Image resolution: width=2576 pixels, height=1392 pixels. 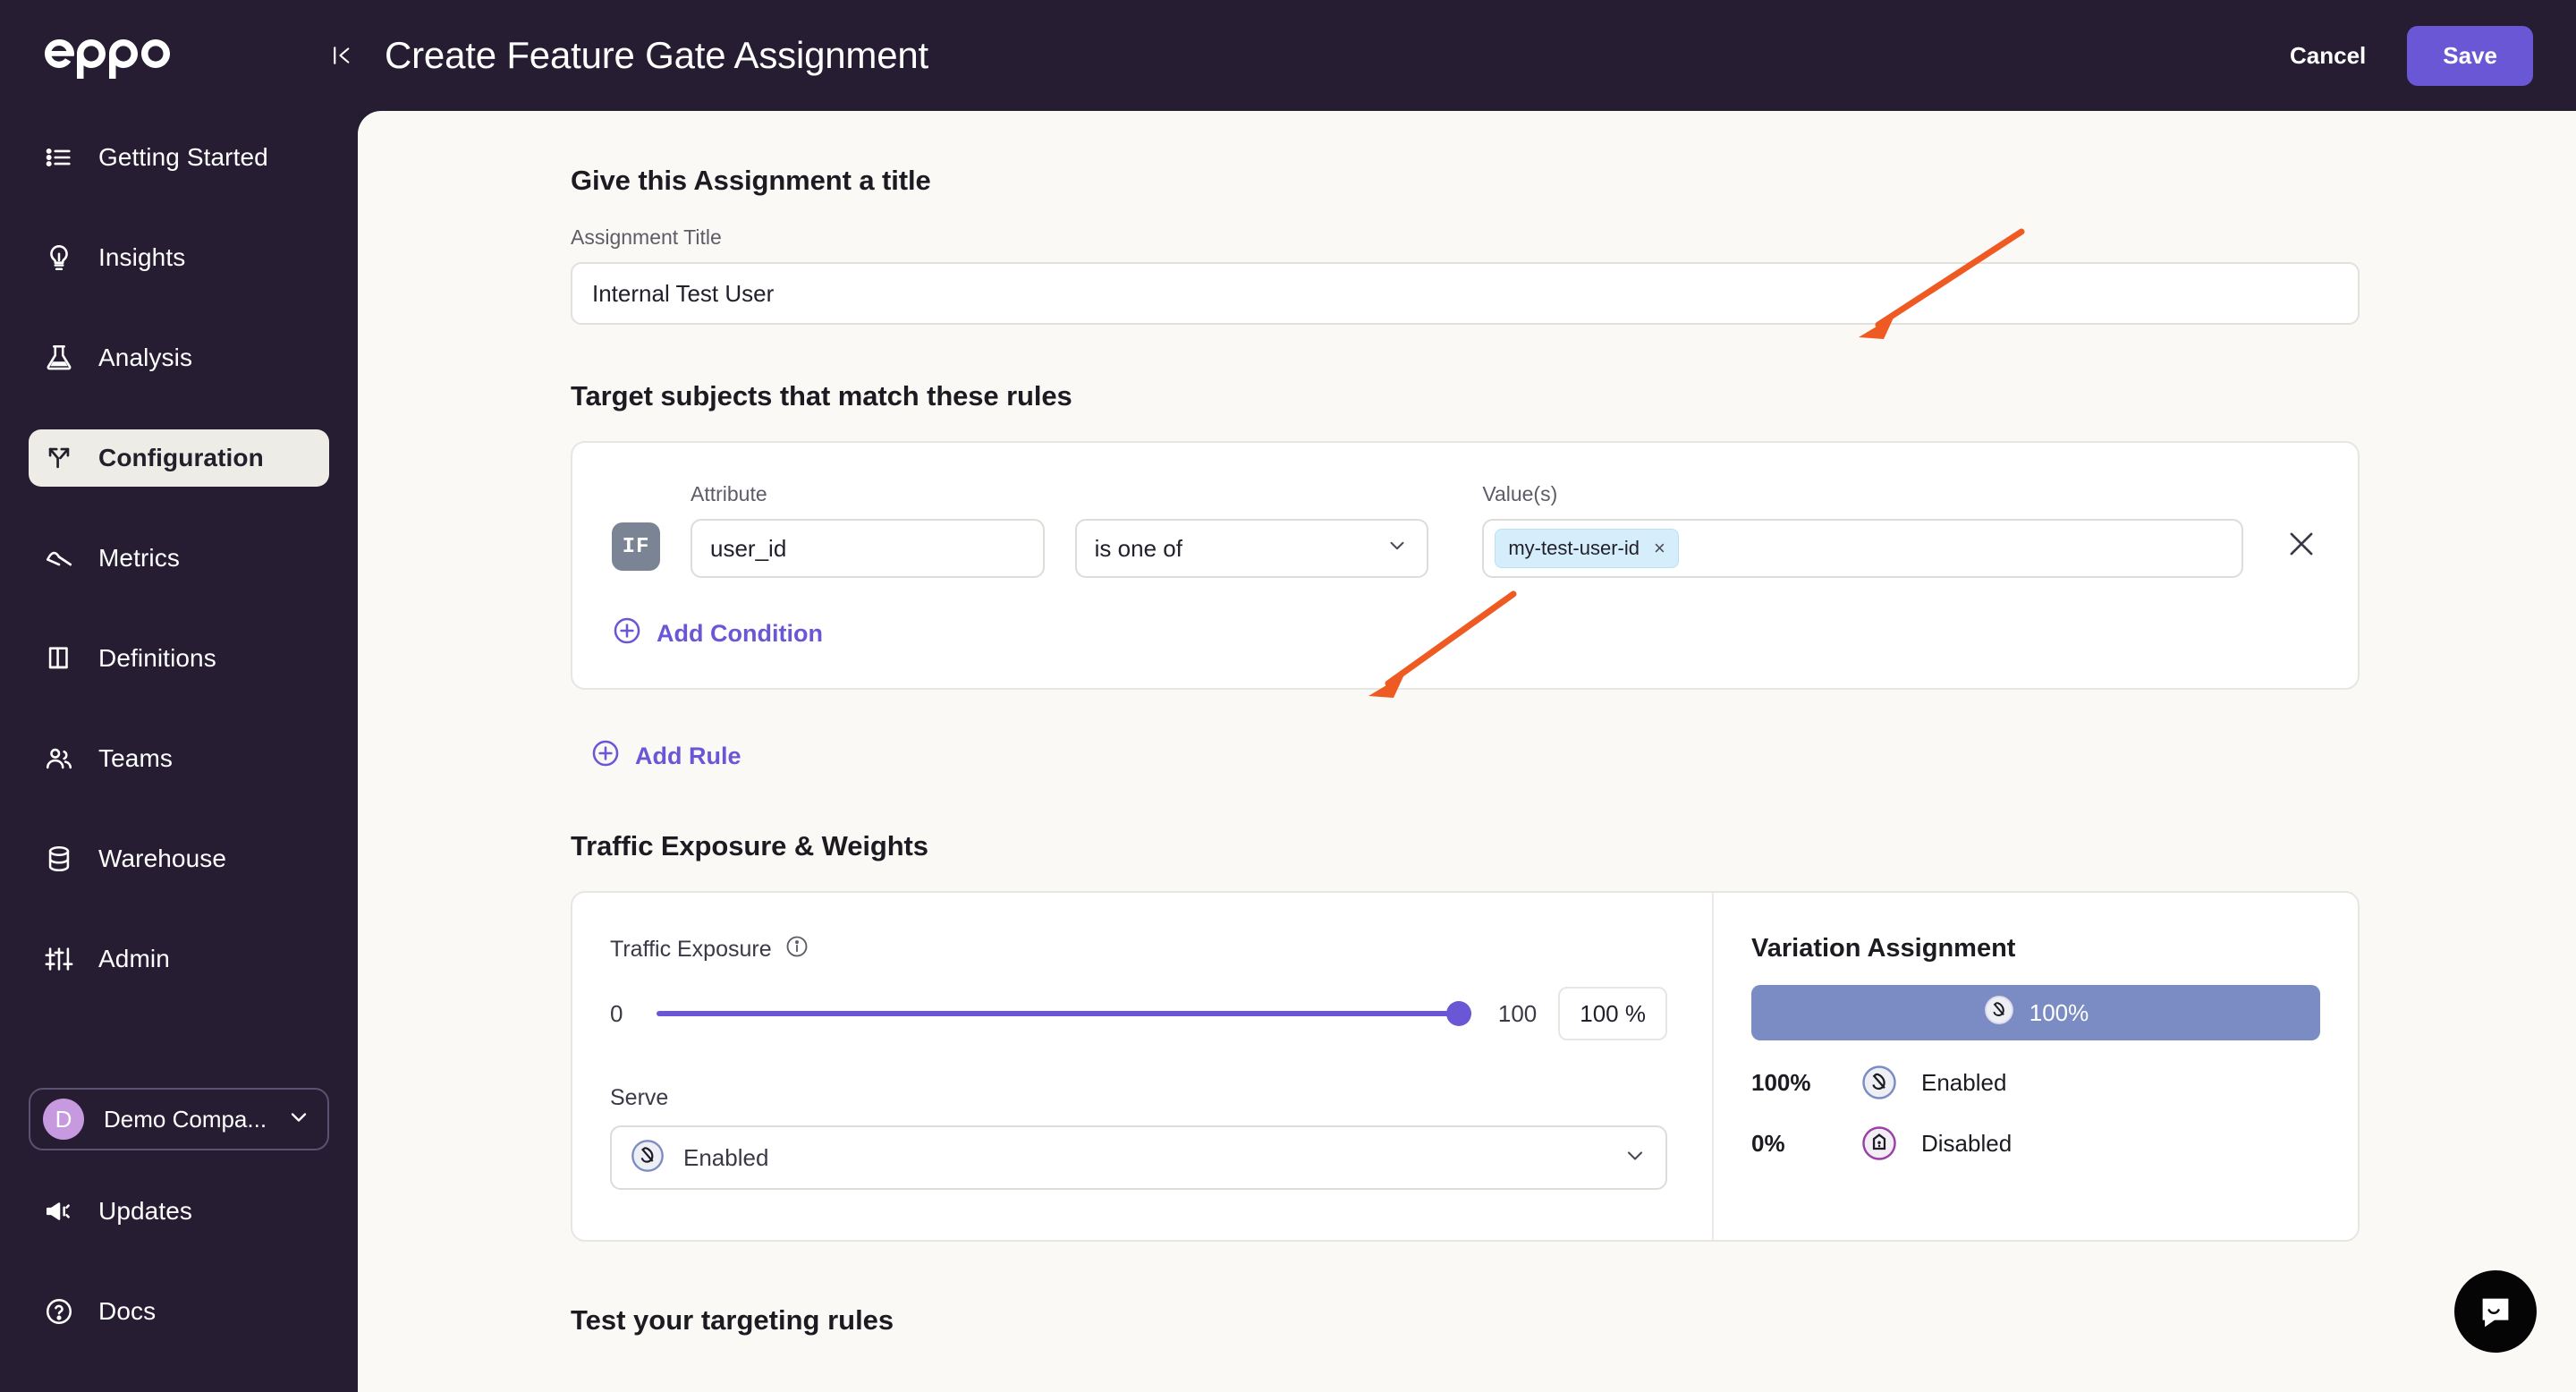 I want to click on question-circle-icon, so click(x=59, y=1311).